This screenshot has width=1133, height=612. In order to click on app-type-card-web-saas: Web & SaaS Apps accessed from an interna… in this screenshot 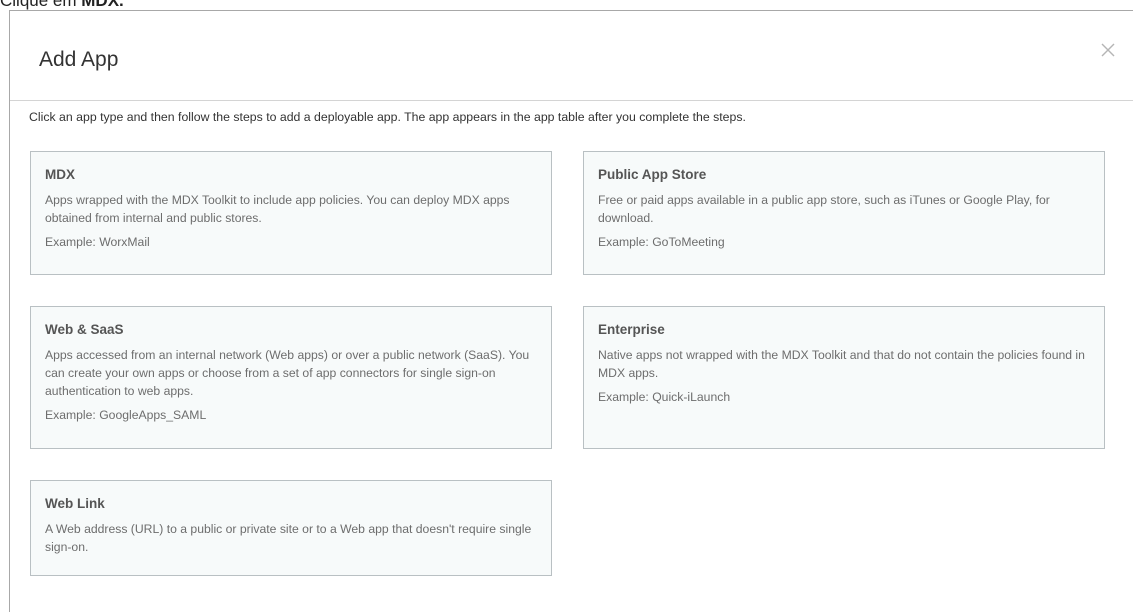, I will do `click(291, 377)`.